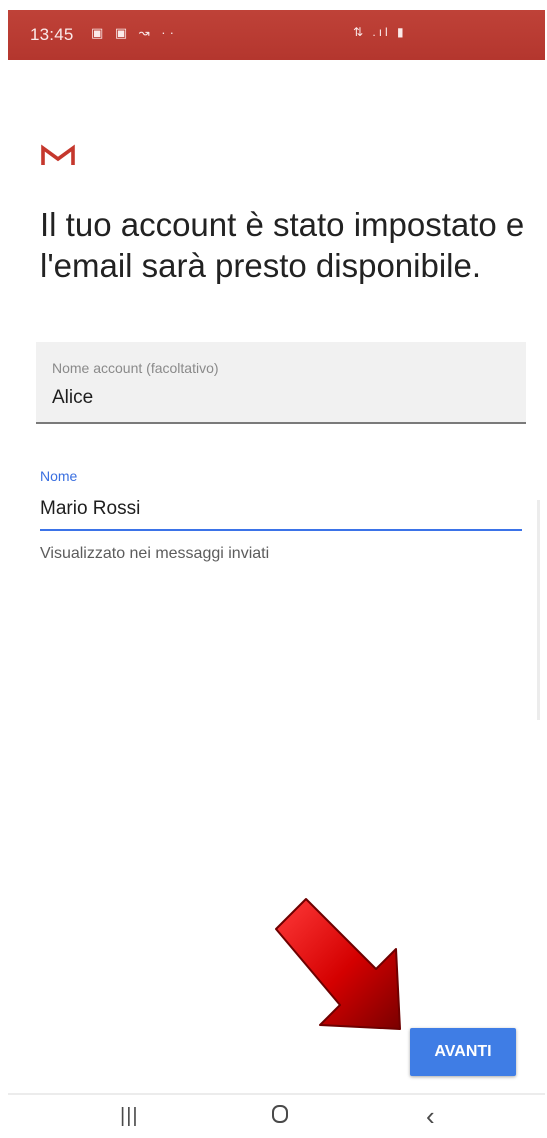 The width and height of the screenshot is (547, 1138). Describe the element at coordinates (276, 35) in the screenshot. I see `status-bar: 13:45 ▣ ▣ ↝ ·· ⇅ .ıl ▮` at that location.